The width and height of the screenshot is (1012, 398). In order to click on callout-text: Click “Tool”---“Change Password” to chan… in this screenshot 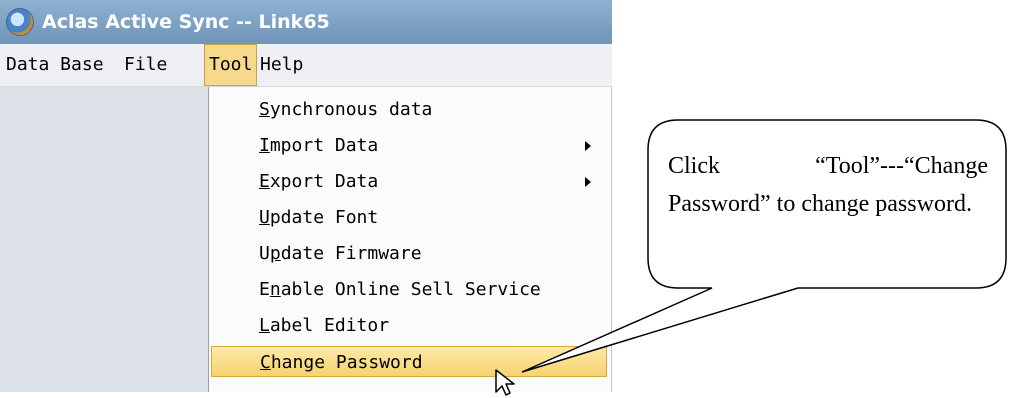, I will do `click(828, 185)`.